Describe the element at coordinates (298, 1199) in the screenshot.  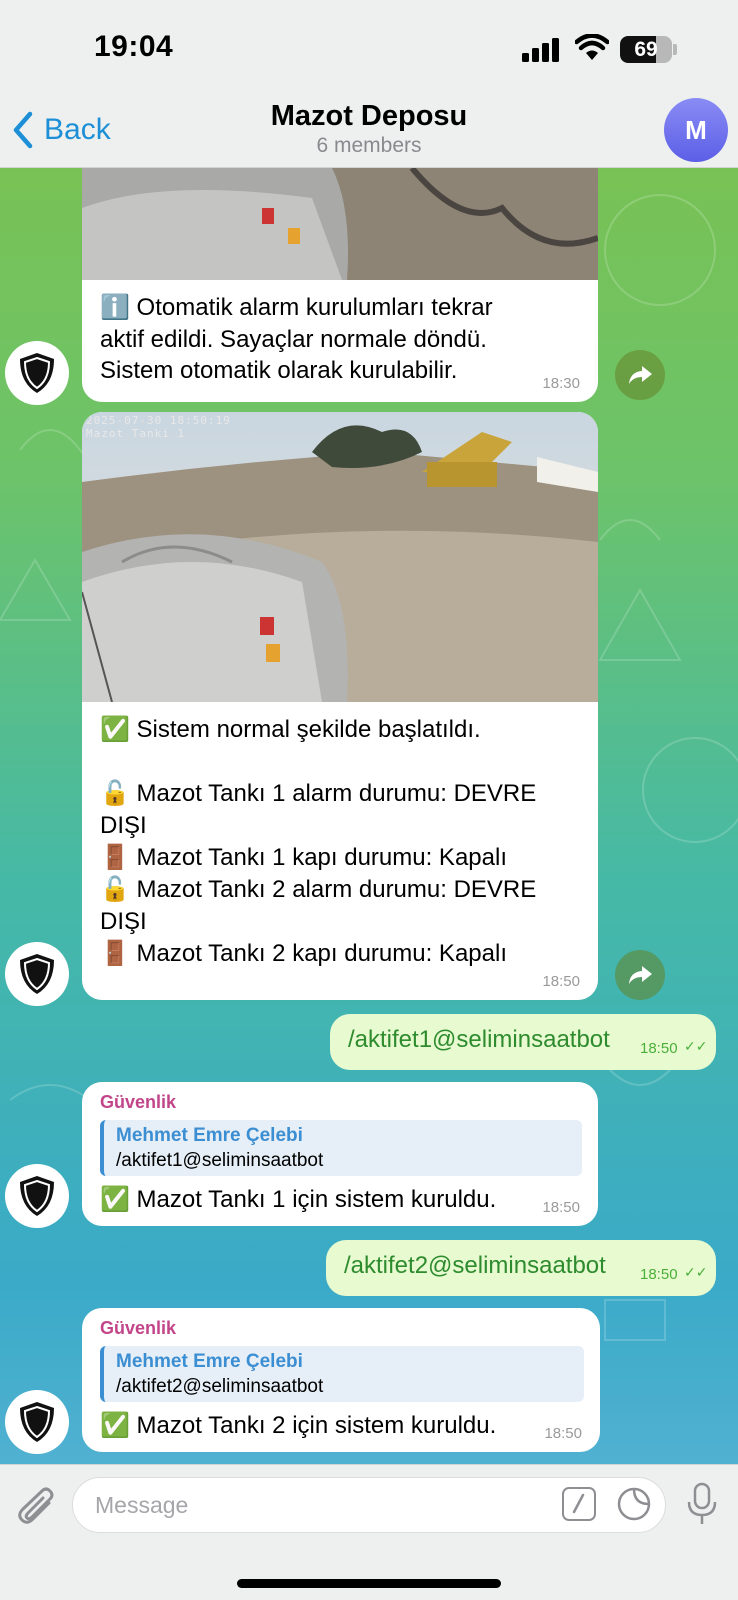
I see `message-text: ✅ Mazot Tankı 1 için sistem kuruldu.` at that location.